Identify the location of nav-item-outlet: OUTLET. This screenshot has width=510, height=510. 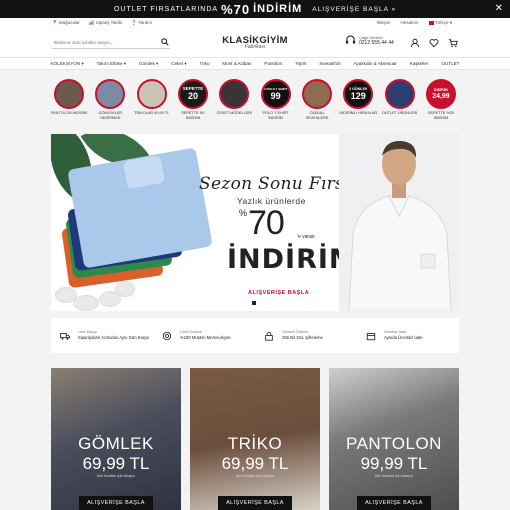
(450, 63).